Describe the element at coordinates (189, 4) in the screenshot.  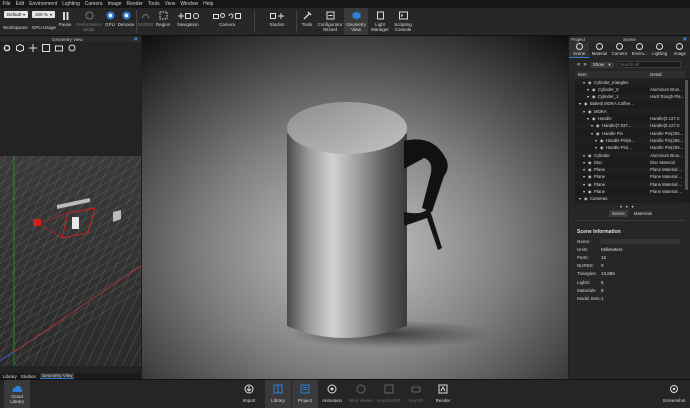
I see `menu-item-window: Window` at that location.